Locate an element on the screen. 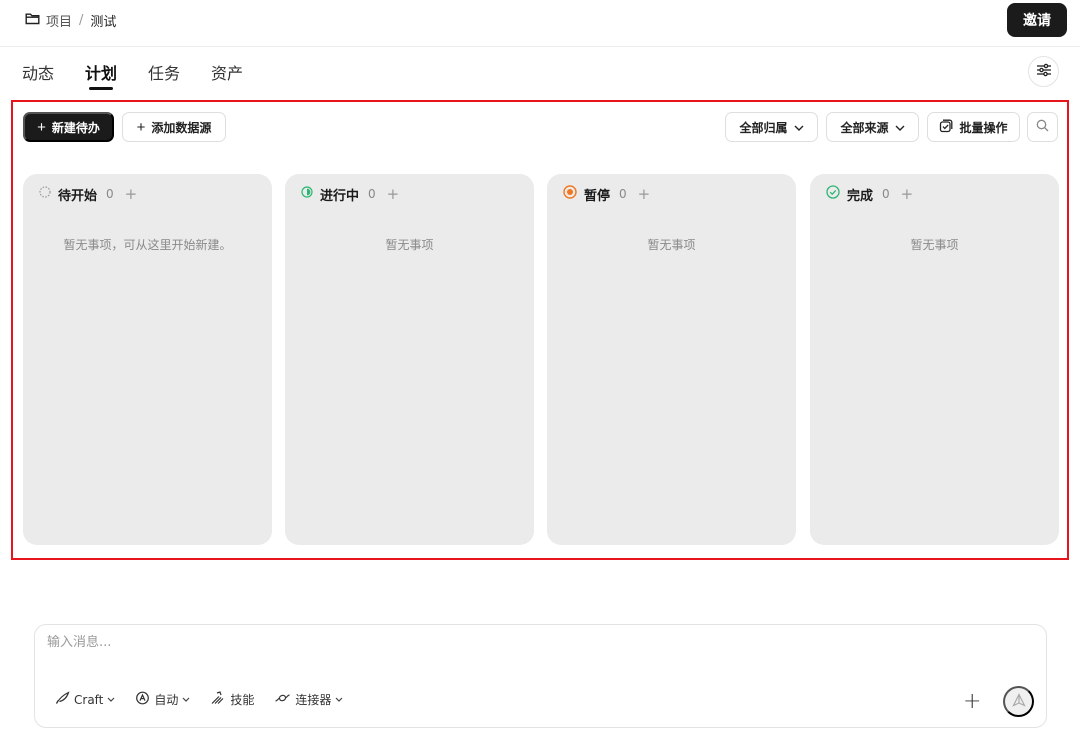 The image size is (1080, 729). status-pending-icon is located at coordinates (45, 194).